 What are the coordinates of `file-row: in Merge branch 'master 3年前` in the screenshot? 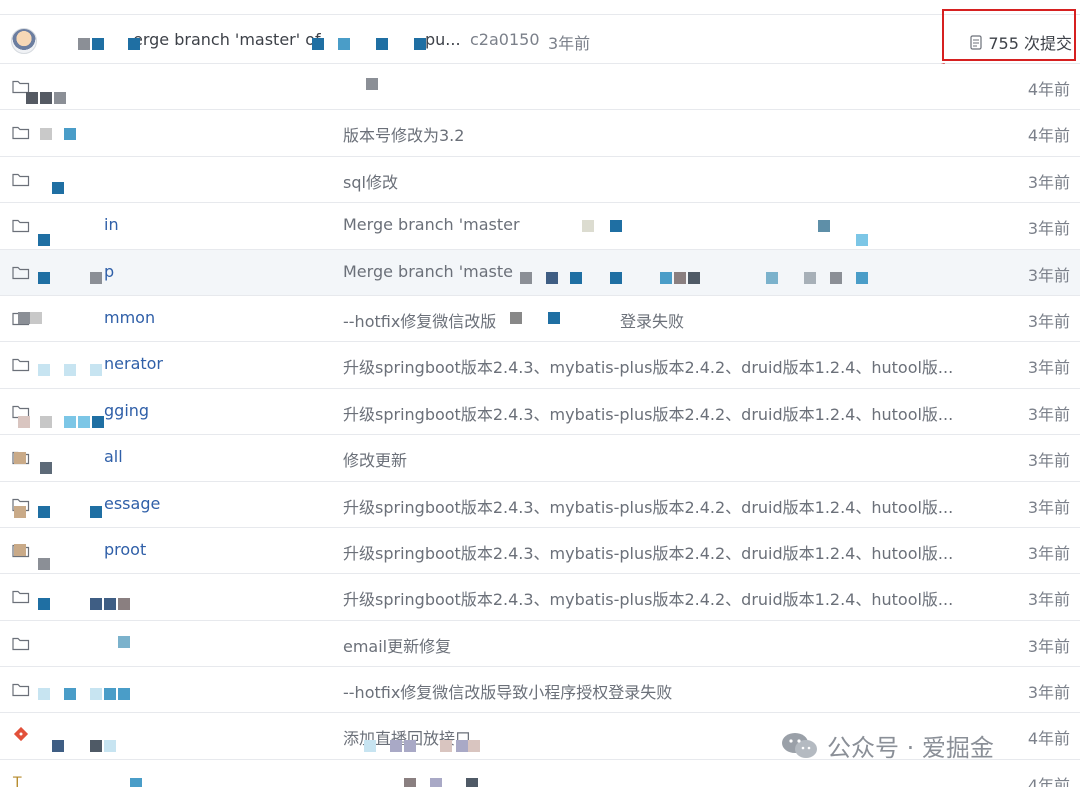 It's located at (540, 226).